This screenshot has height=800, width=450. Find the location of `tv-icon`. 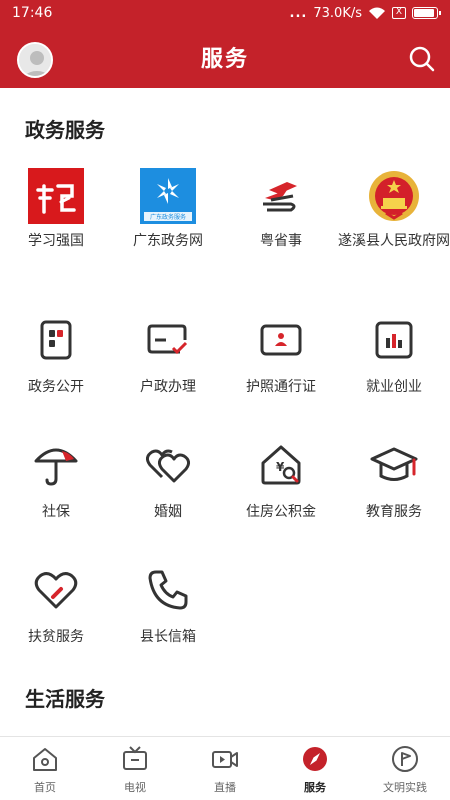

tv-icon is located at coordinates (135, 758).